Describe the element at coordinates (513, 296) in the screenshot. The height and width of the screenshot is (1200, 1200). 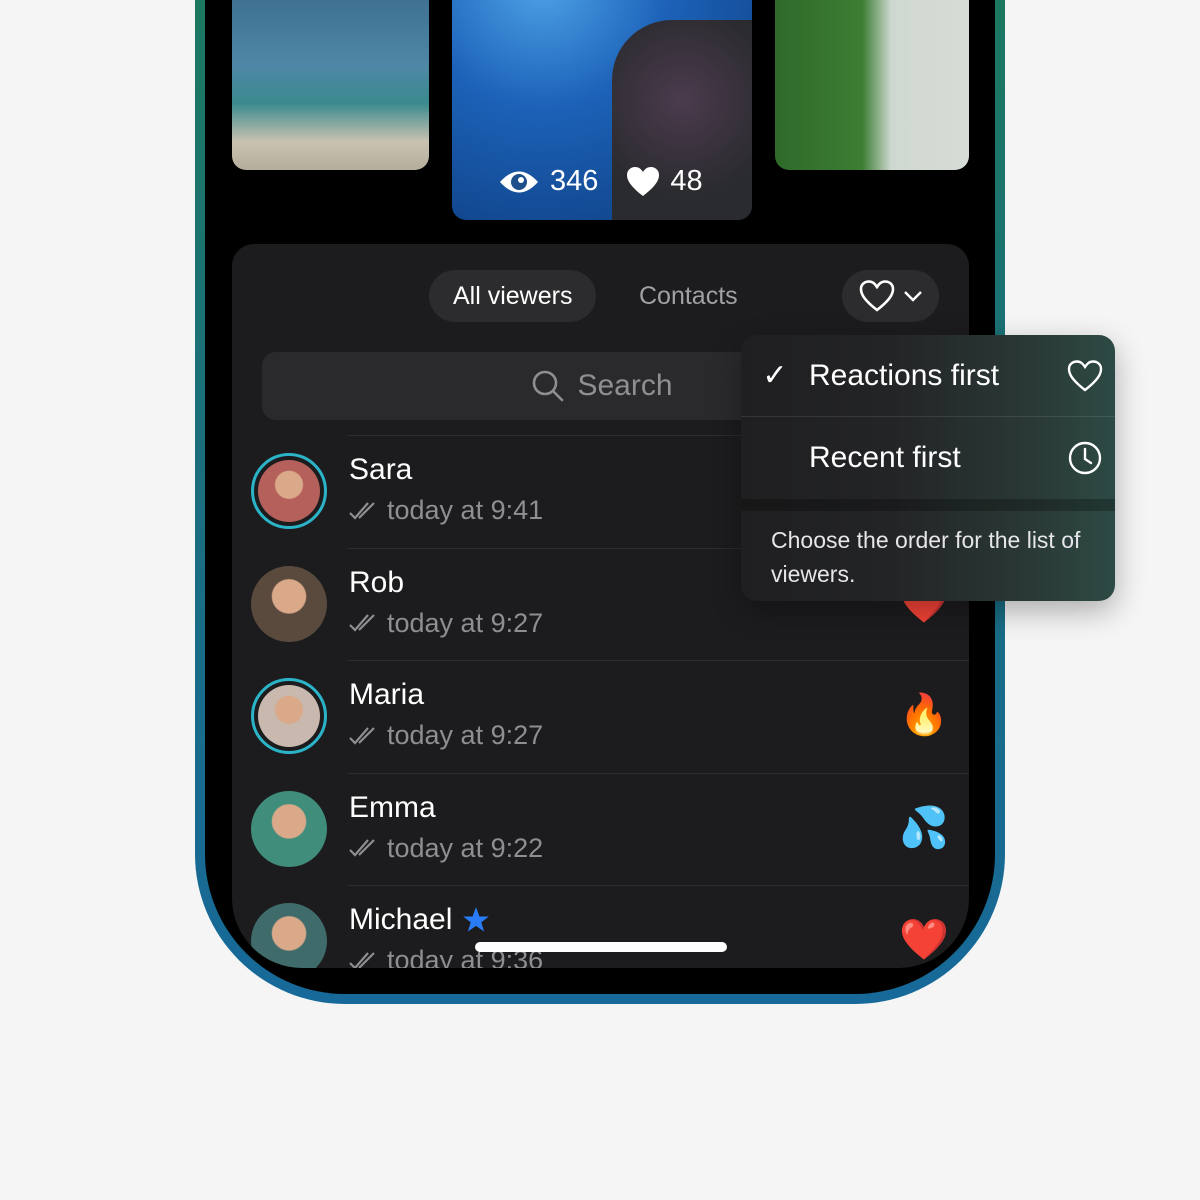
I see `tab-all-viewers: All viewers` at that location.